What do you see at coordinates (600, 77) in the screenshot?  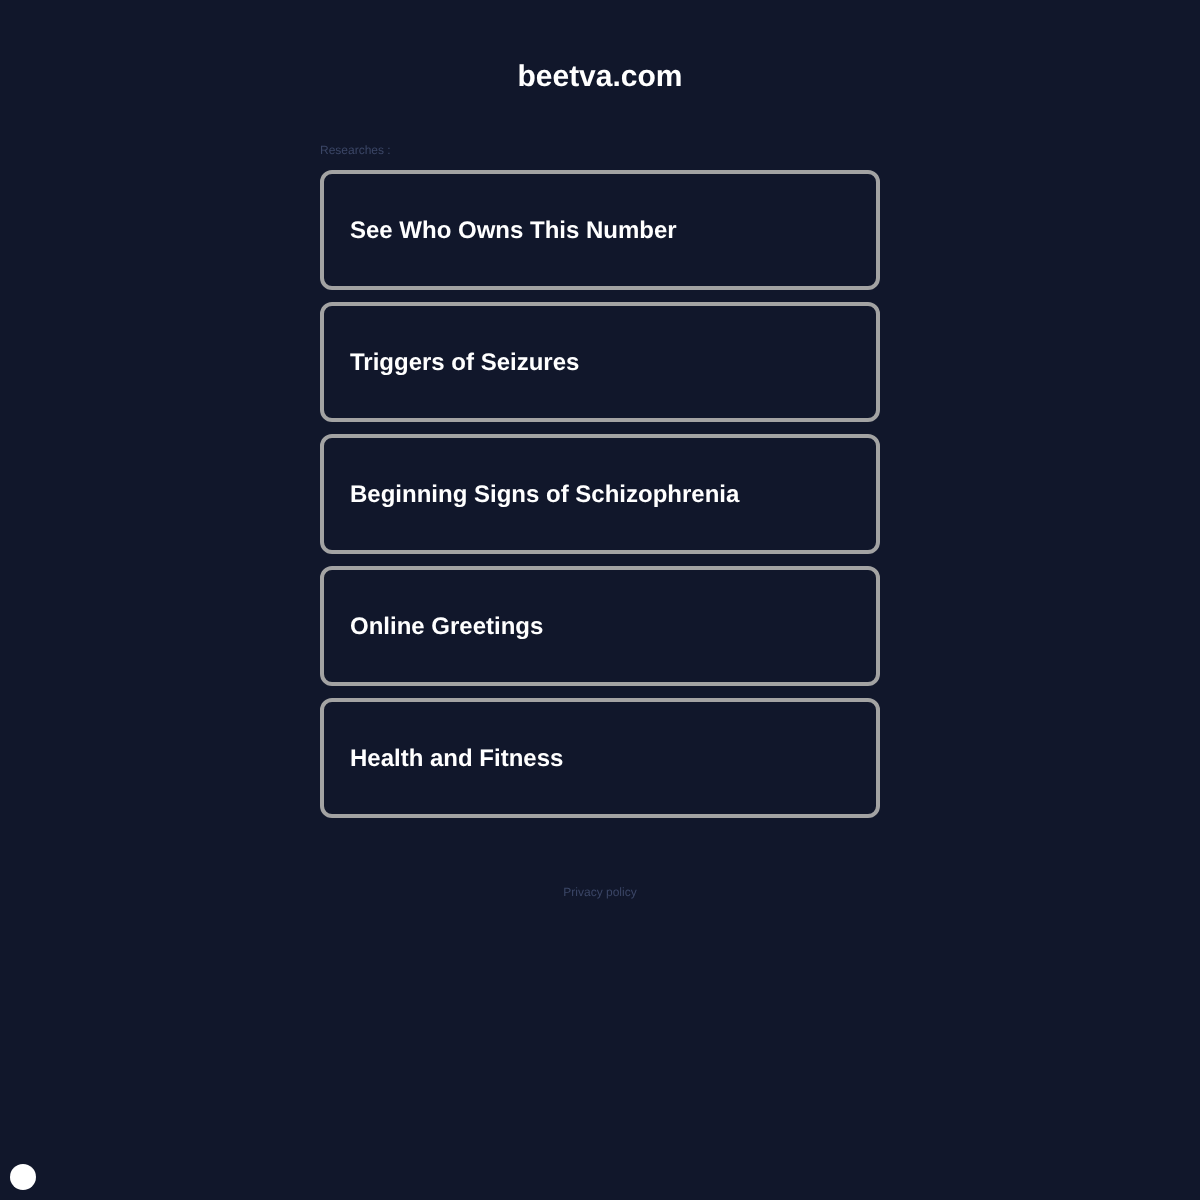 I see `site-title: beetva.com` at bounding box center [600, 77].